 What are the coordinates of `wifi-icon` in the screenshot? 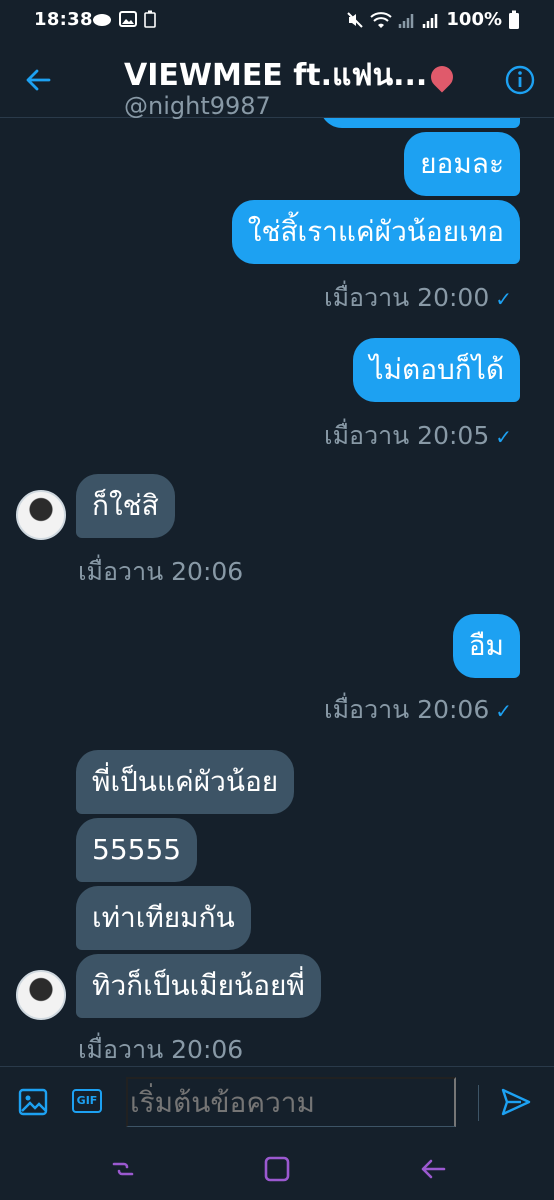 It's located at (381, 19).